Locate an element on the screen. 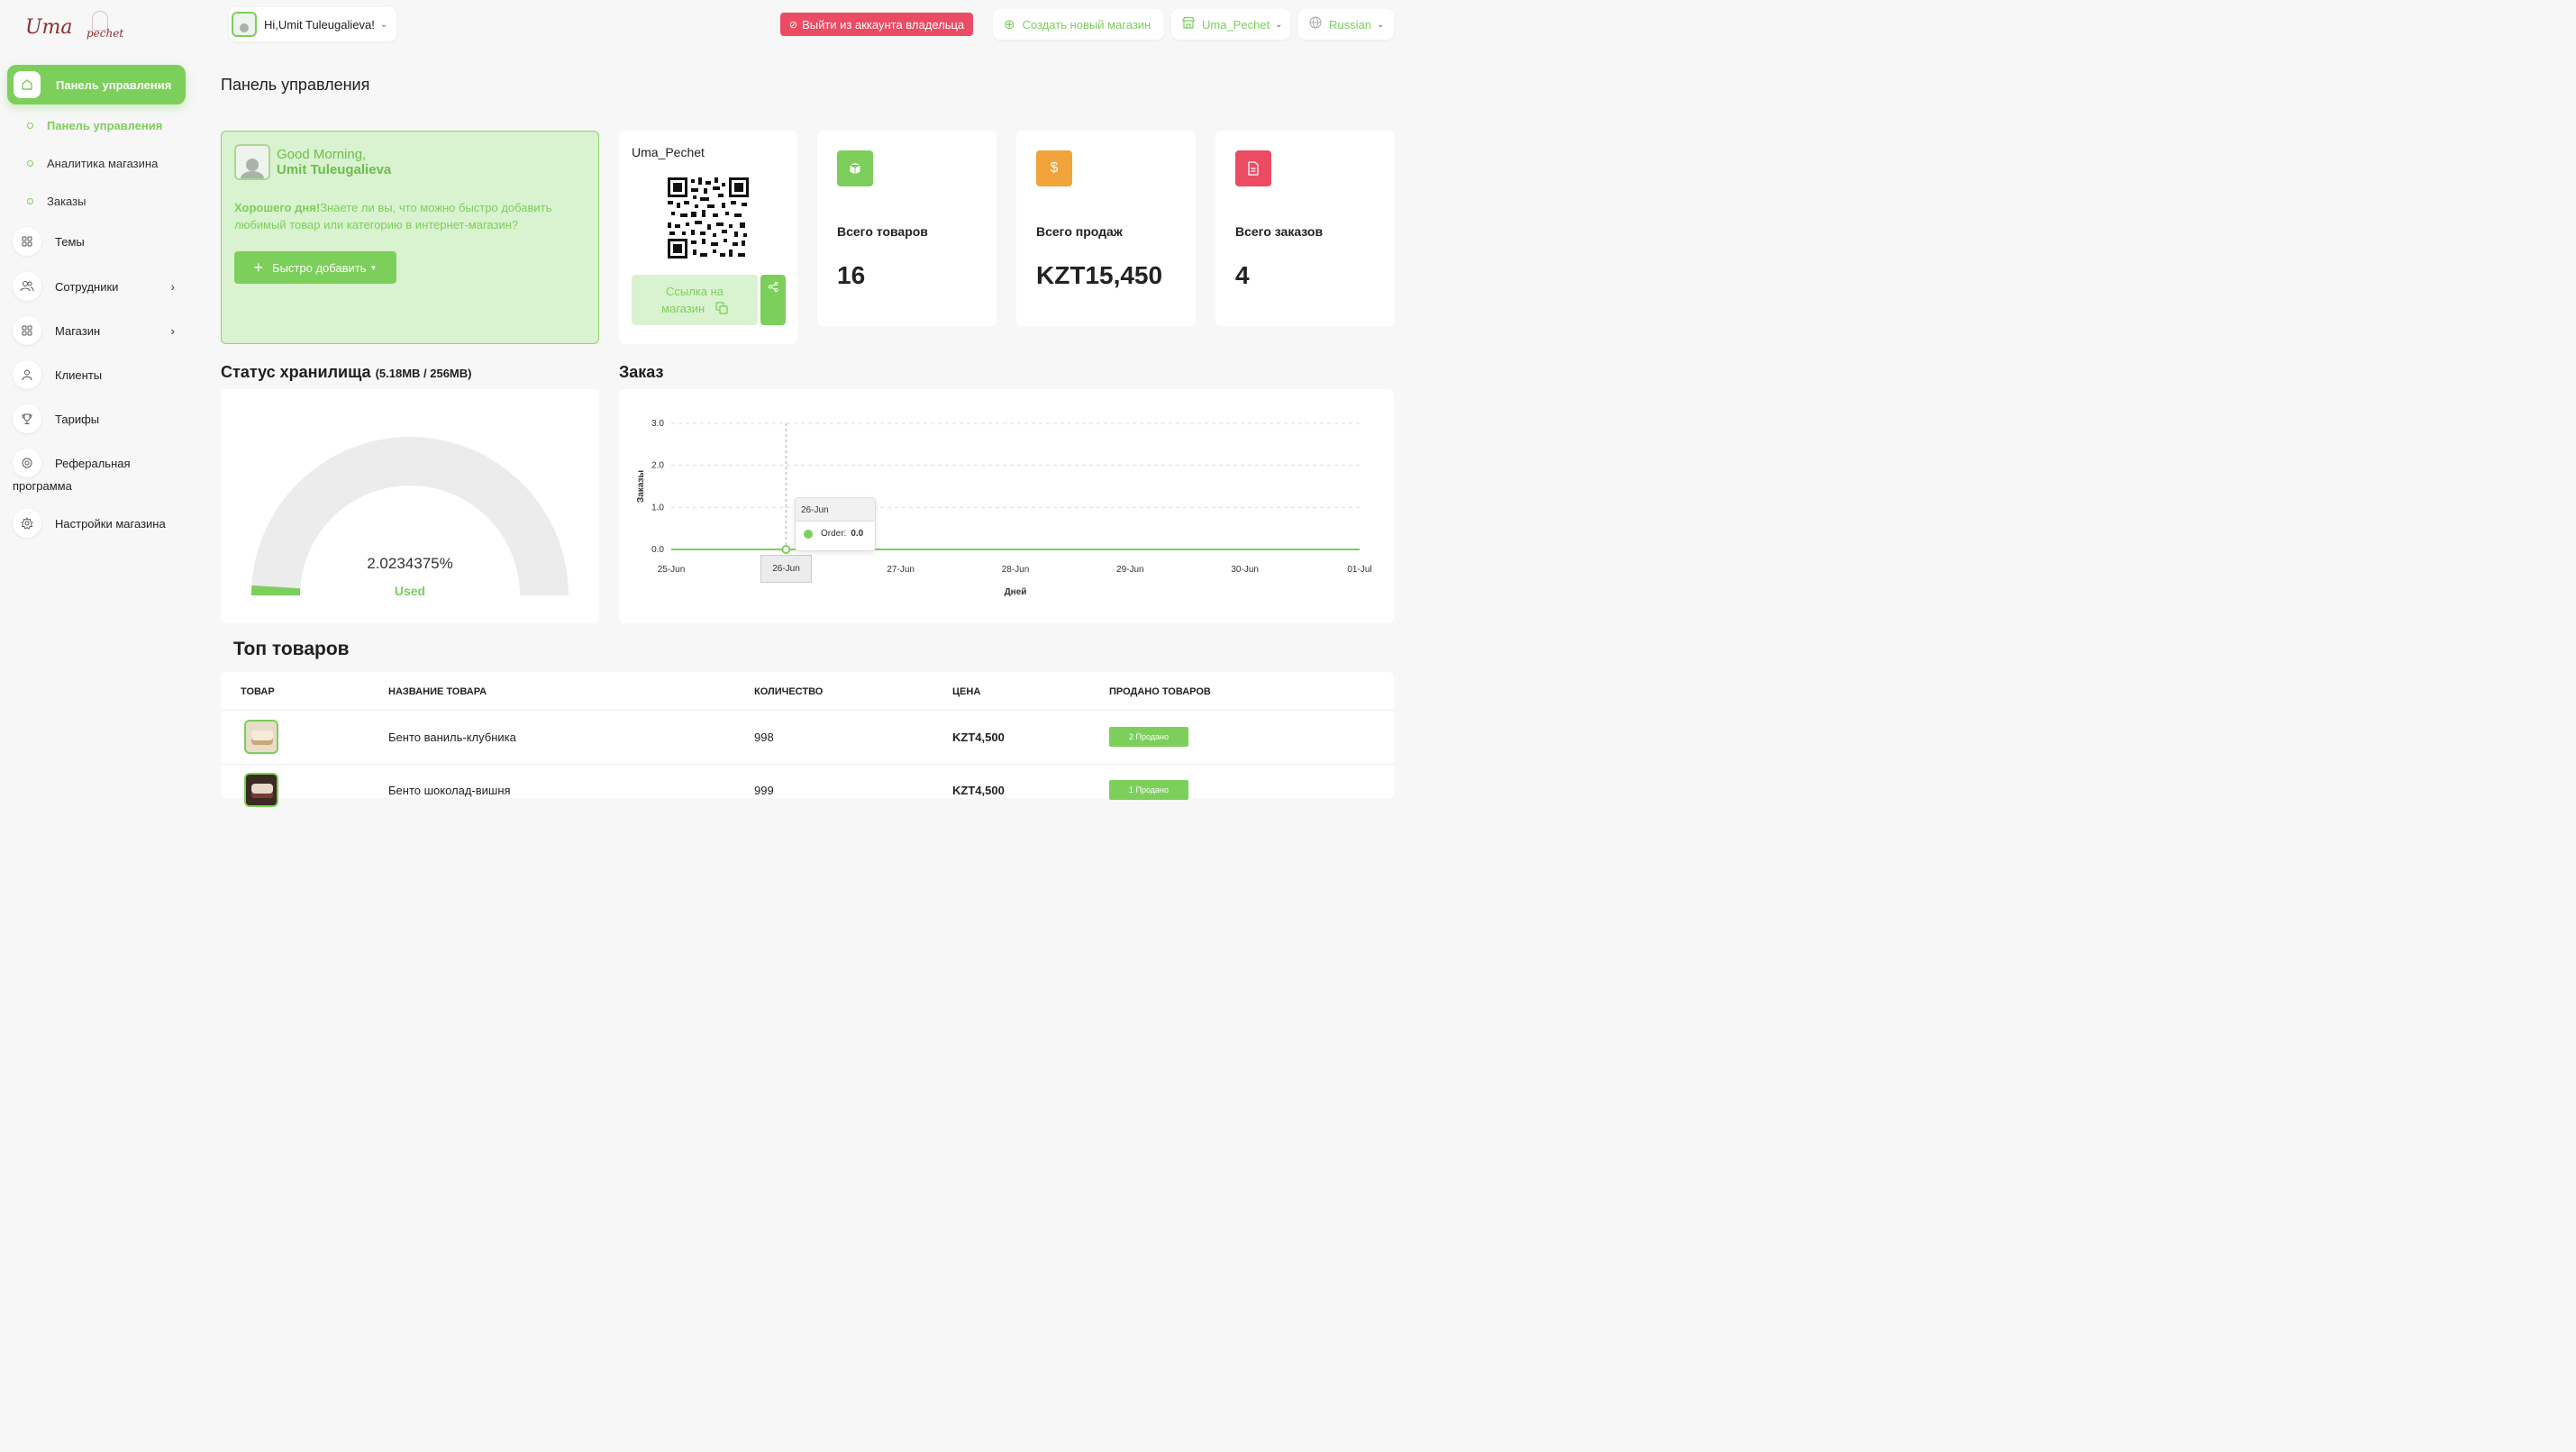 The height and width of the screenshot is (1452, 2576). store-qr-card: Uma_Pechet Ссылка на магазин is located at coordinates (708, 237).